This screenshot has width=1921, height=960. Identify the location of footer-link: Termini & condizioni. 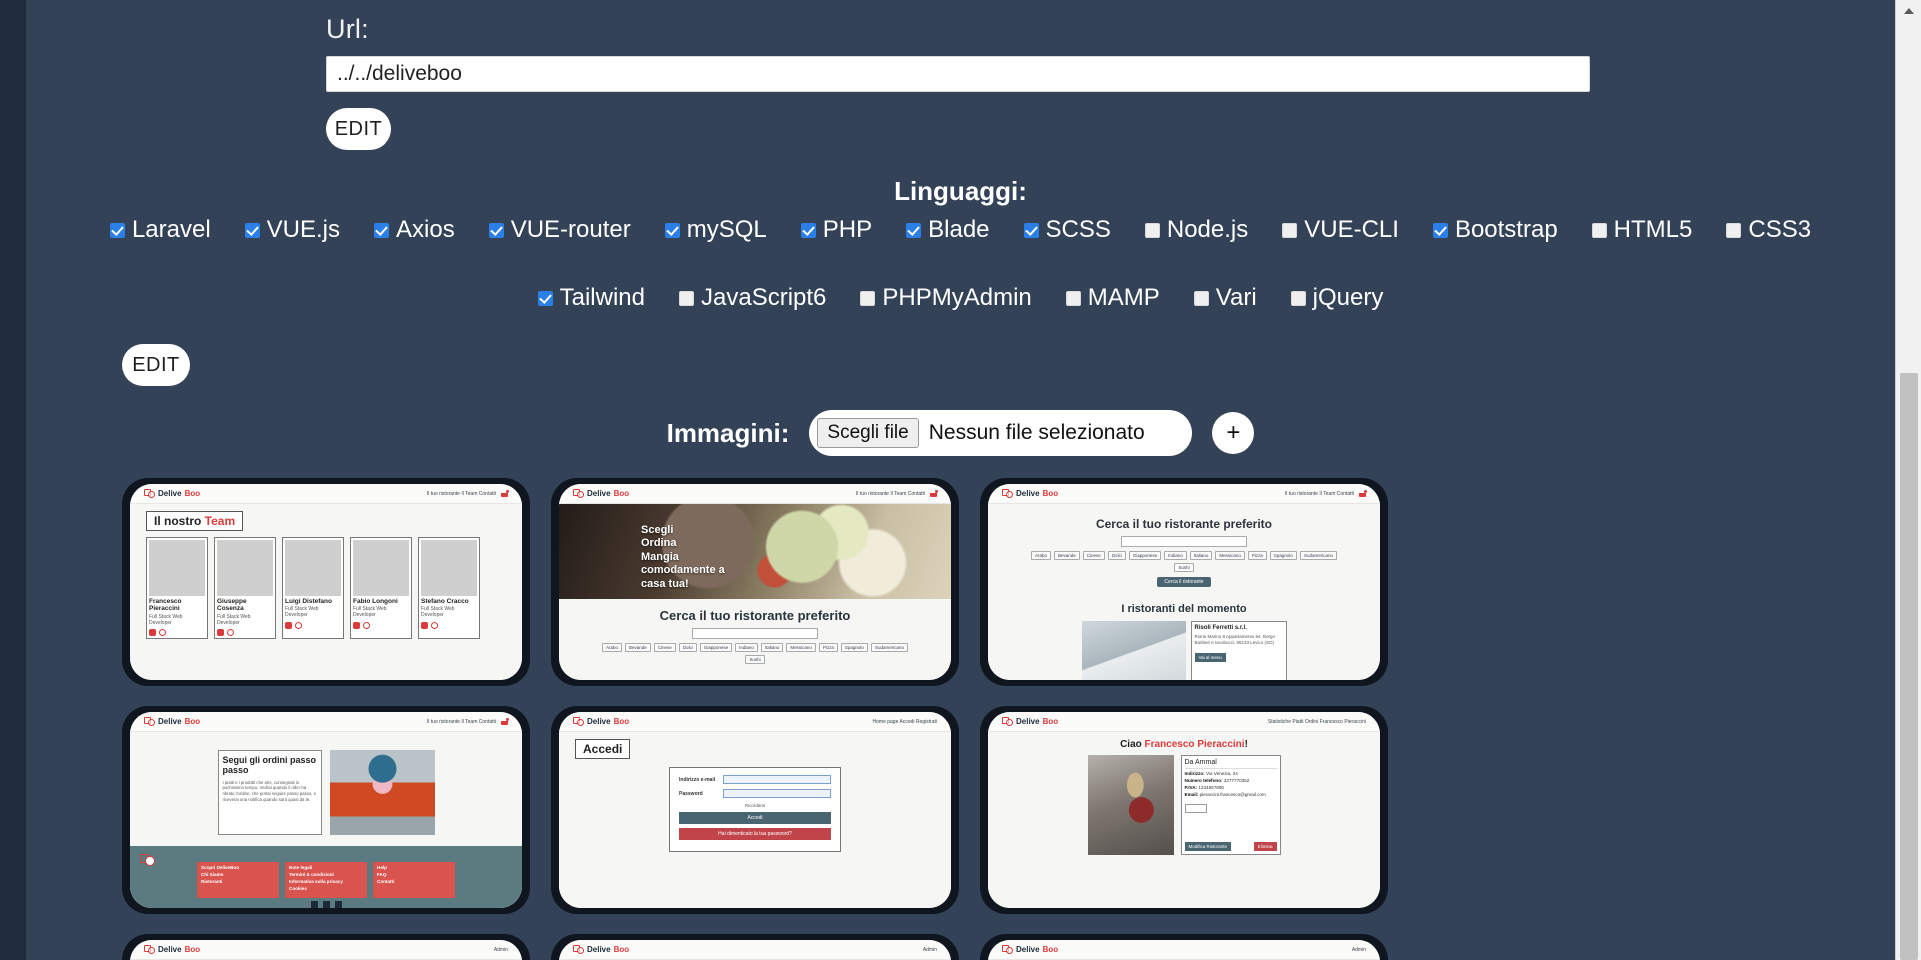
(326, 875).